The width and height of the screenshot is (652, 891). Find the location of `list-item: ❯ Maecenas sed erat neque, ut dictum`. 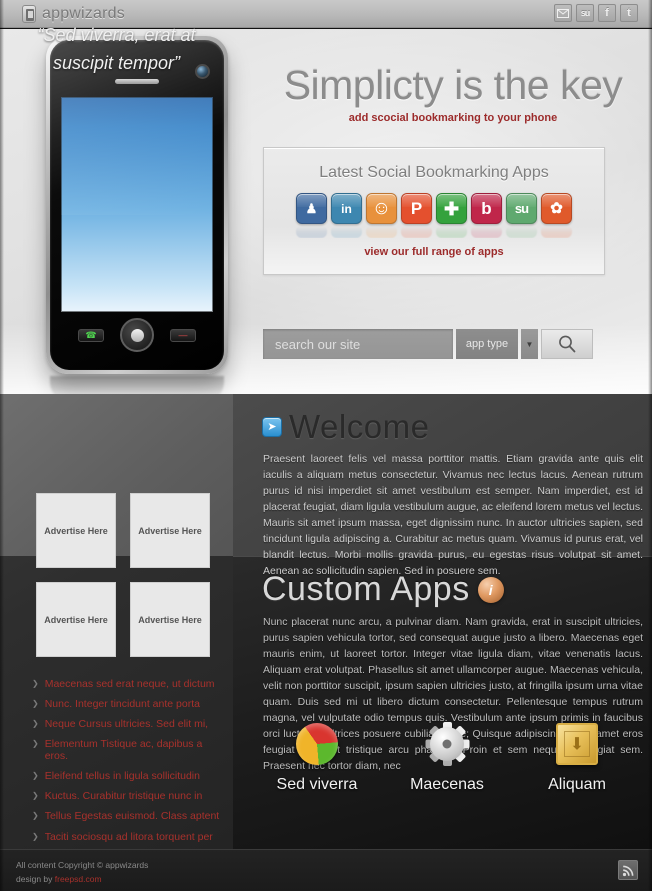

list-item: ❯ Maecenas sed erat neque, ut dictum is located at coordinates (129, 684).